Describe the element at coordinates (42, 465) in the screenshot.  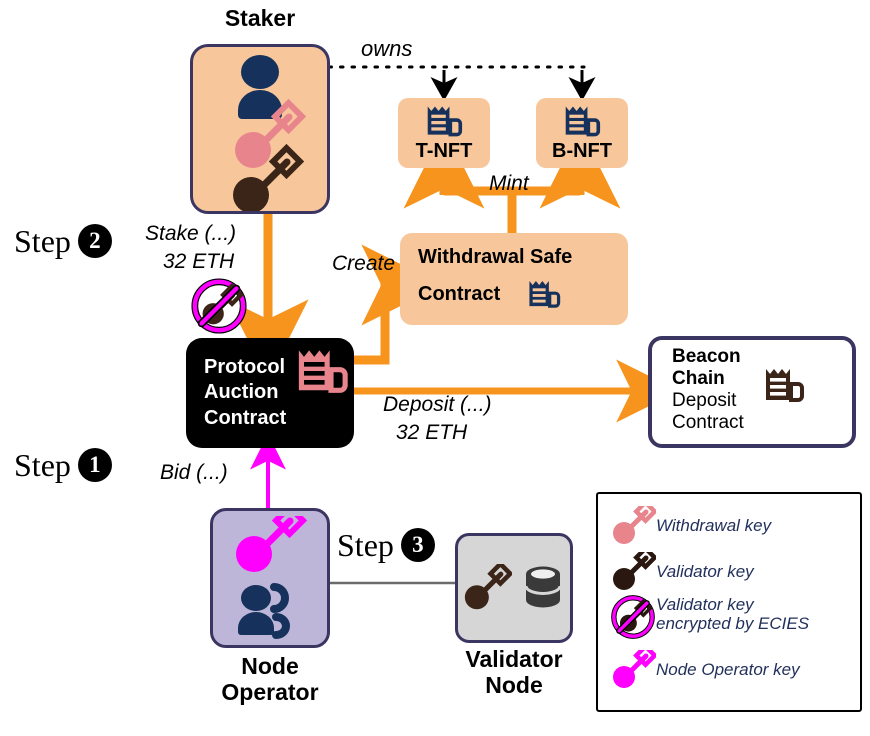
I see `step-1-word: Step` at that location.